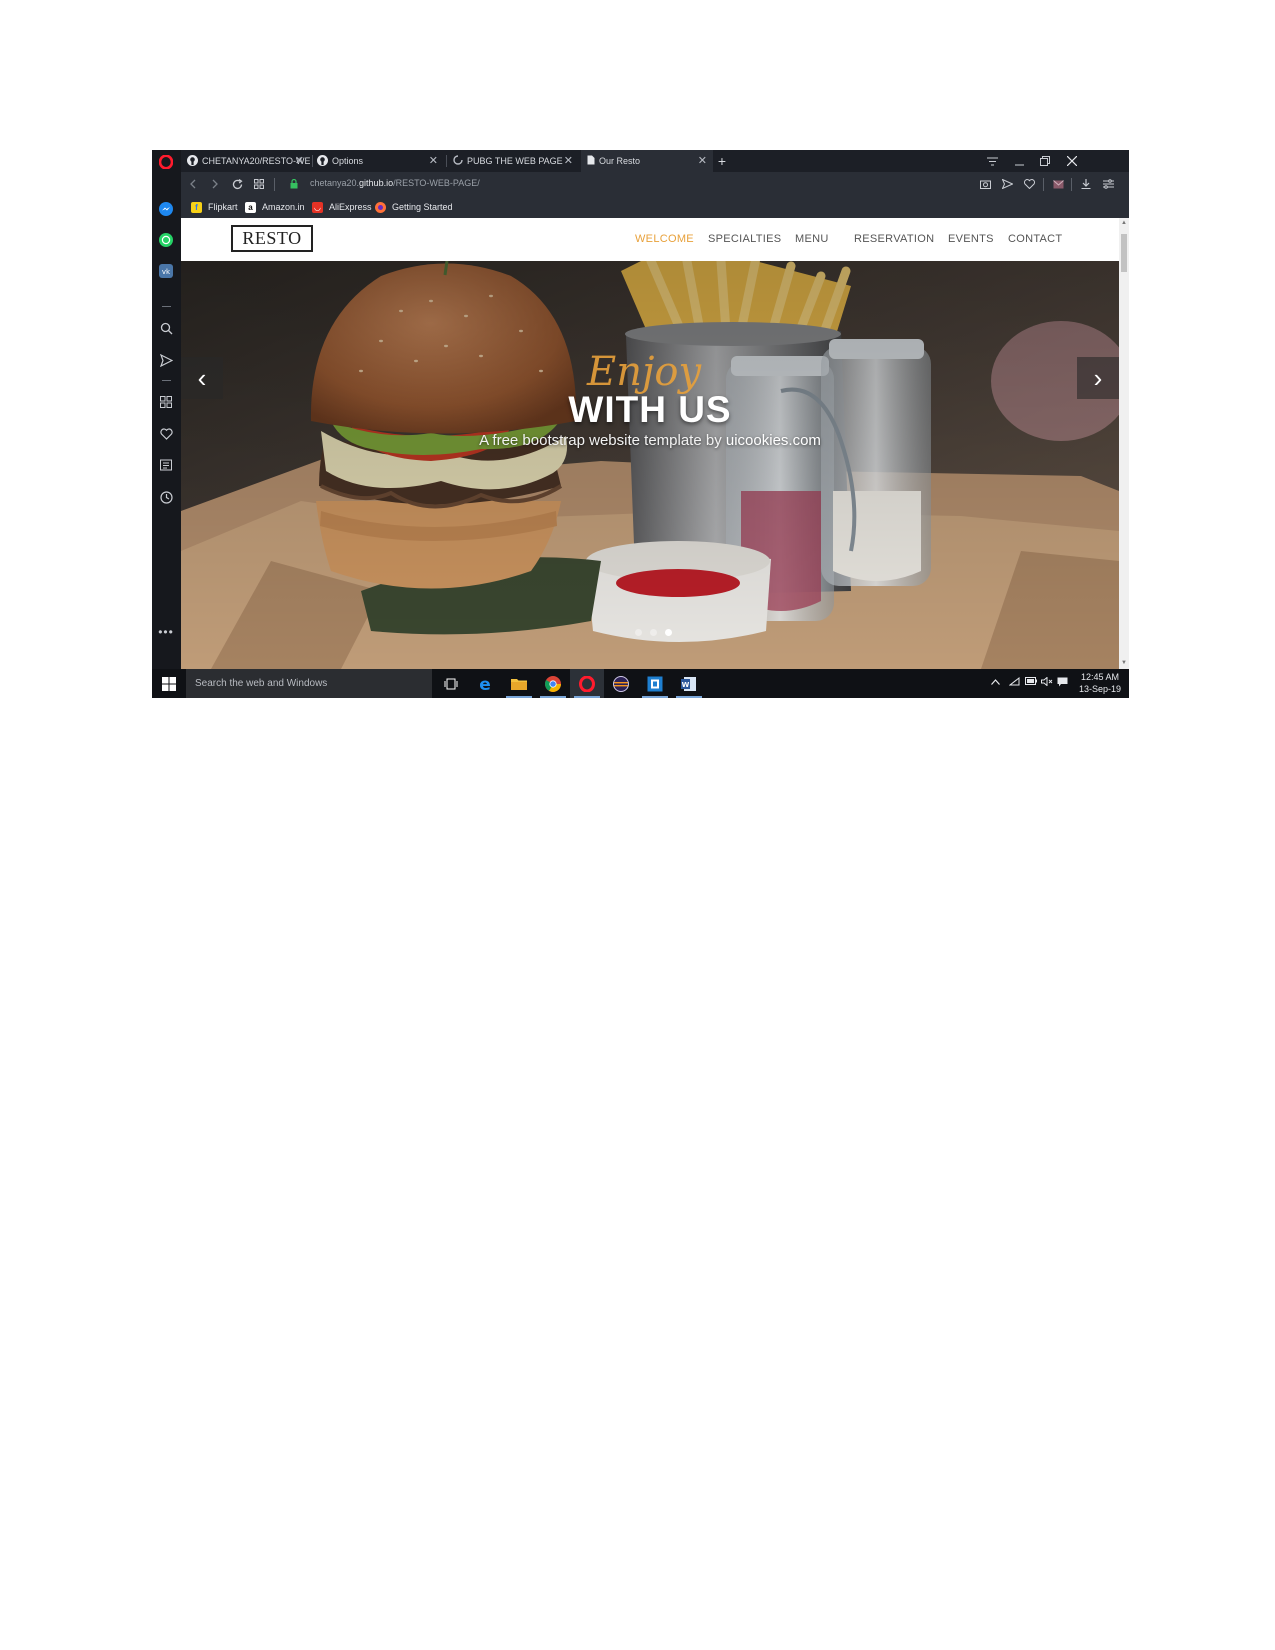 This screenshot has height=1650, width=1275. I want to click on extension-mail-icon, so click(1058, 184).